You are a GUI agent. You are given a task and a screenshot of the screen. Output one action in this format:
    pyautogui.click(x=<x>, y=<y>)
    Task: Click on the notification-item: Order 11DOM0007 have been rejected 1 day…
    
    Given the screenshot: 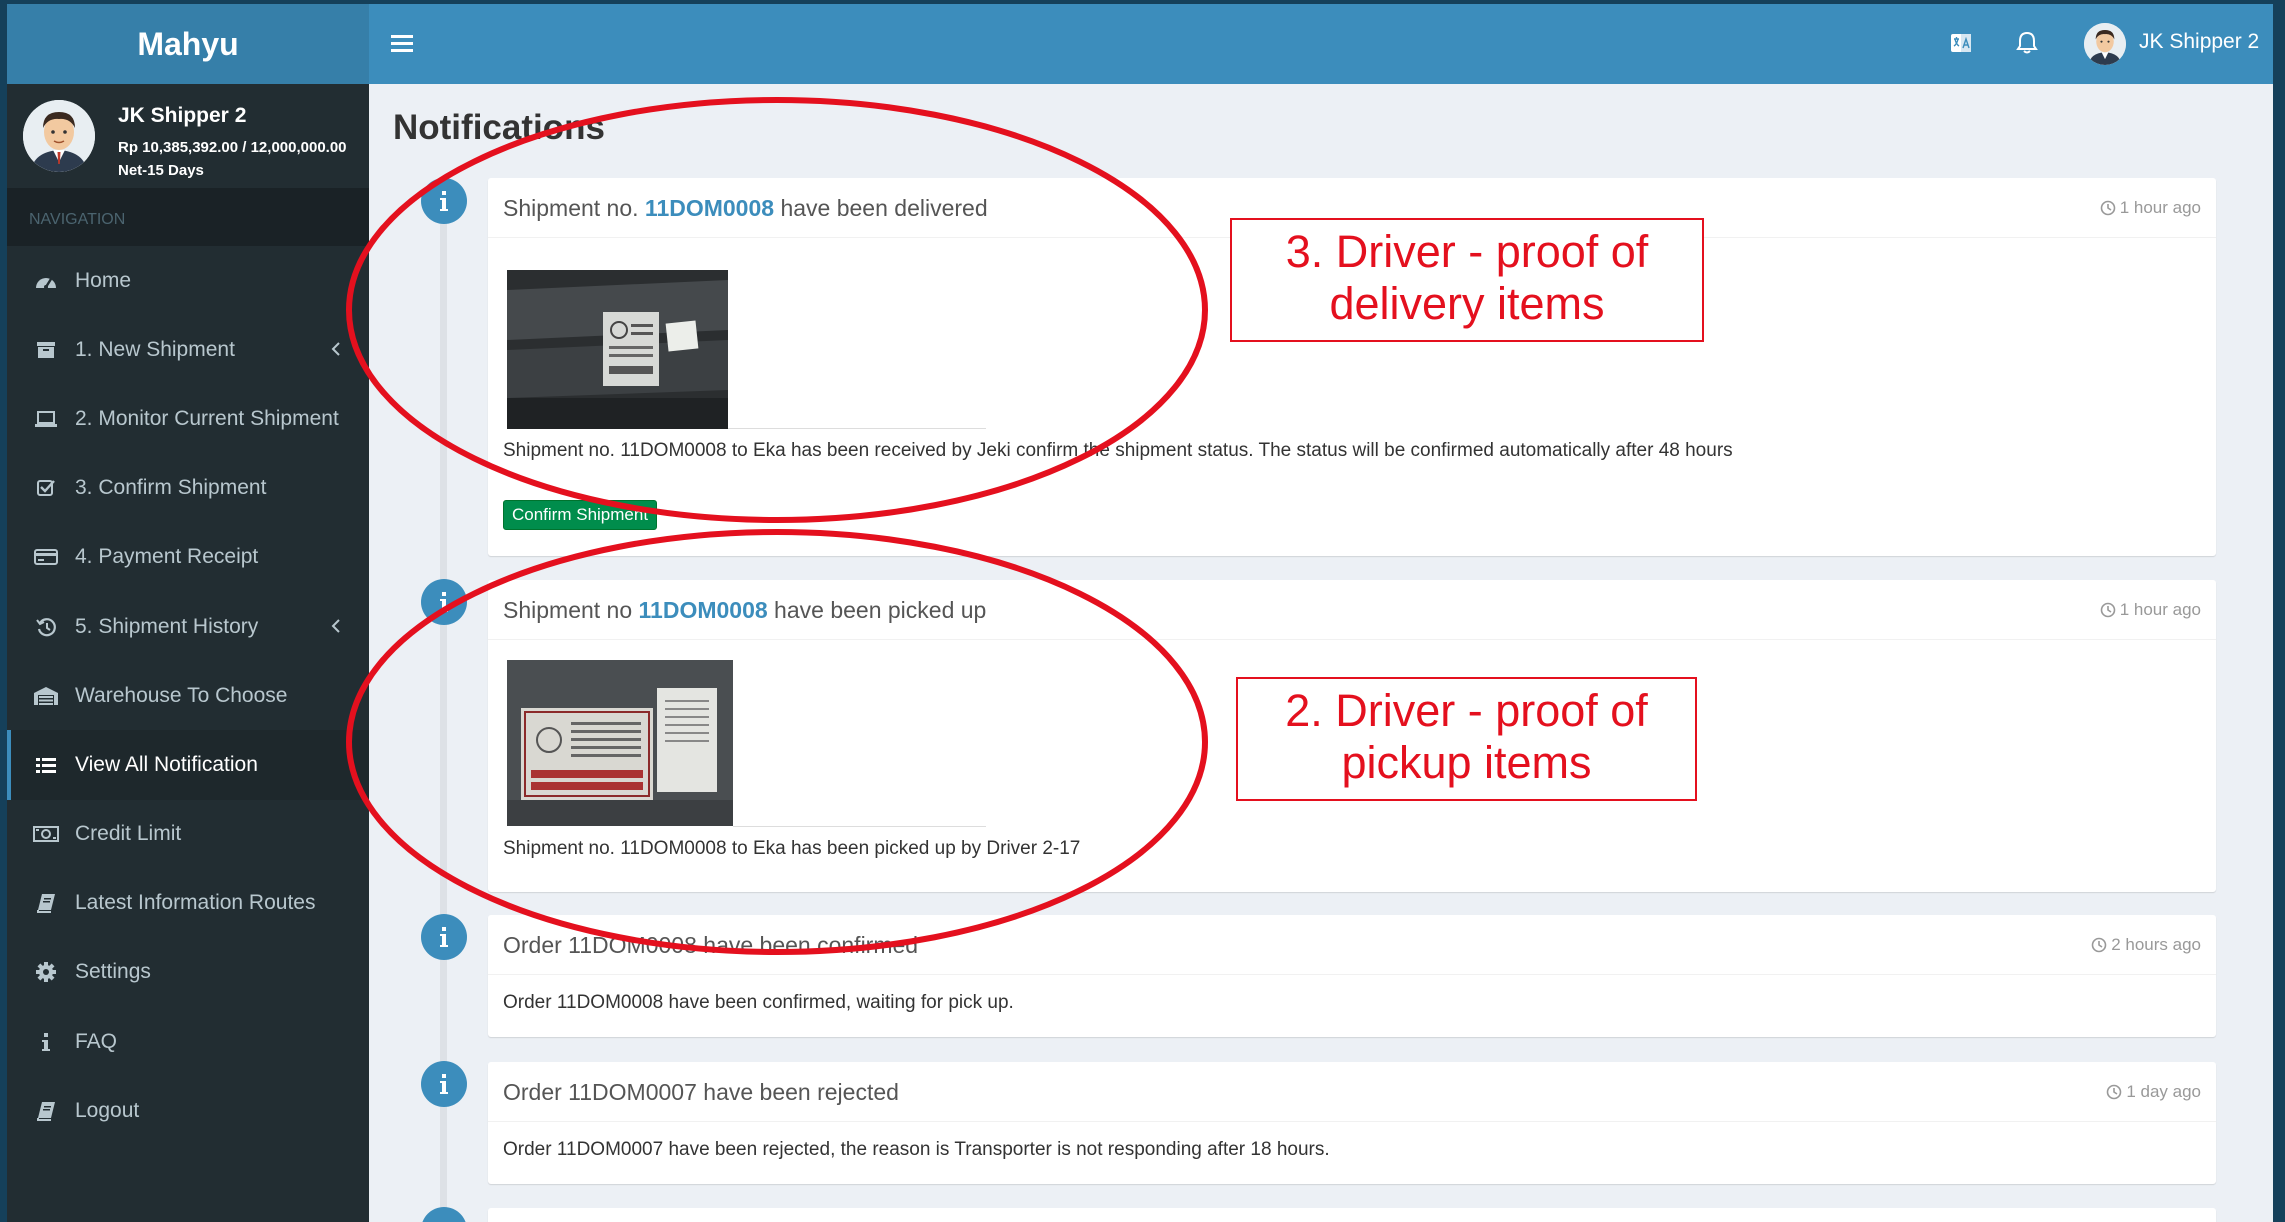 What is the action you would take?
    pyautogui.click(x=1352, y=1123)
    